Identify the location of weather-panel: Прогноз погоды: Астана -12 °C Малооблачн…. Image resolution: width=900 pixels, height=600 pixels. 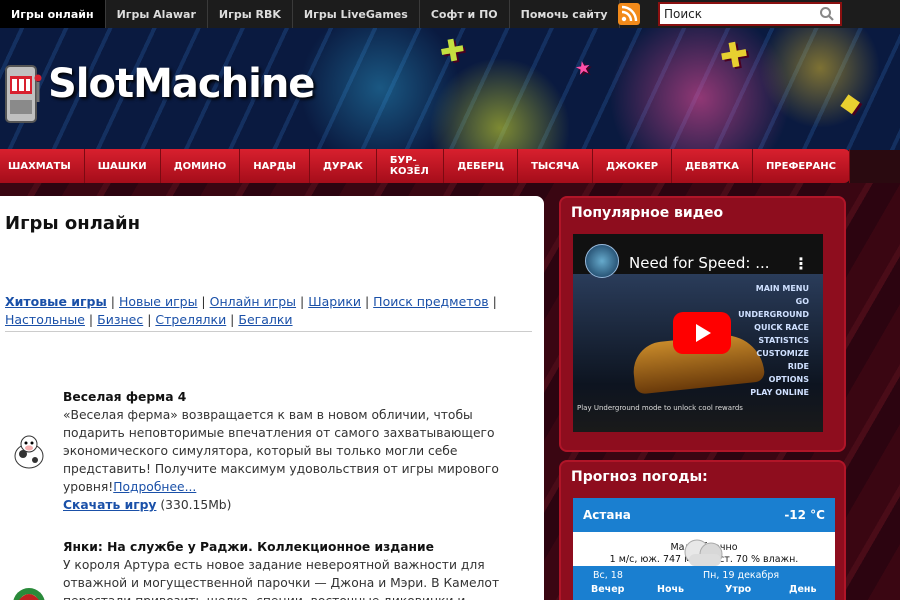
(702, 530).